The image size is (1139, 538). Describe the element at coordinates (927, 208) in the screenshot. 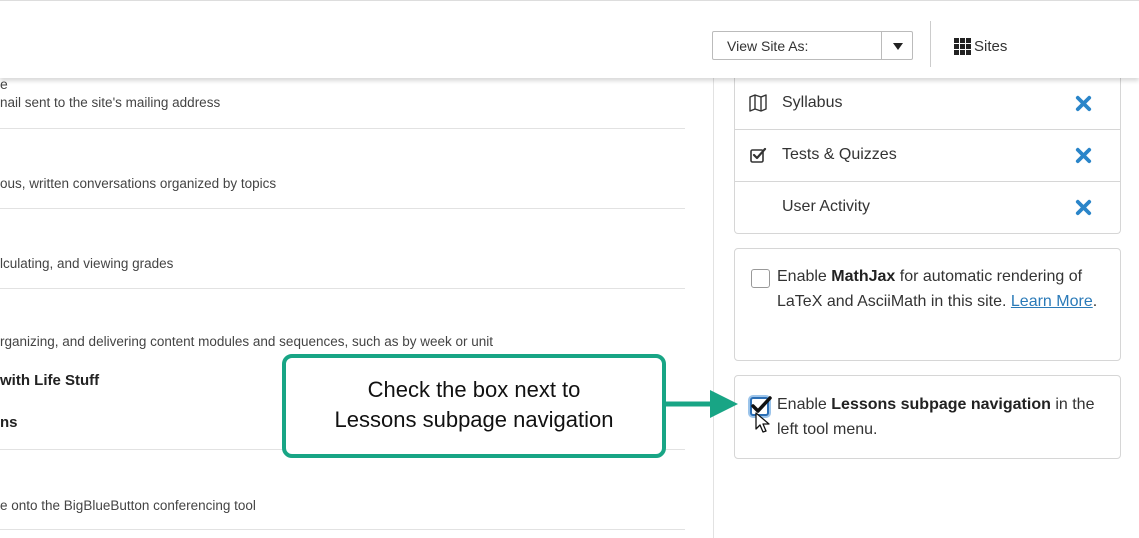

I see `tool-item-user-activity: User Activity` at that location.